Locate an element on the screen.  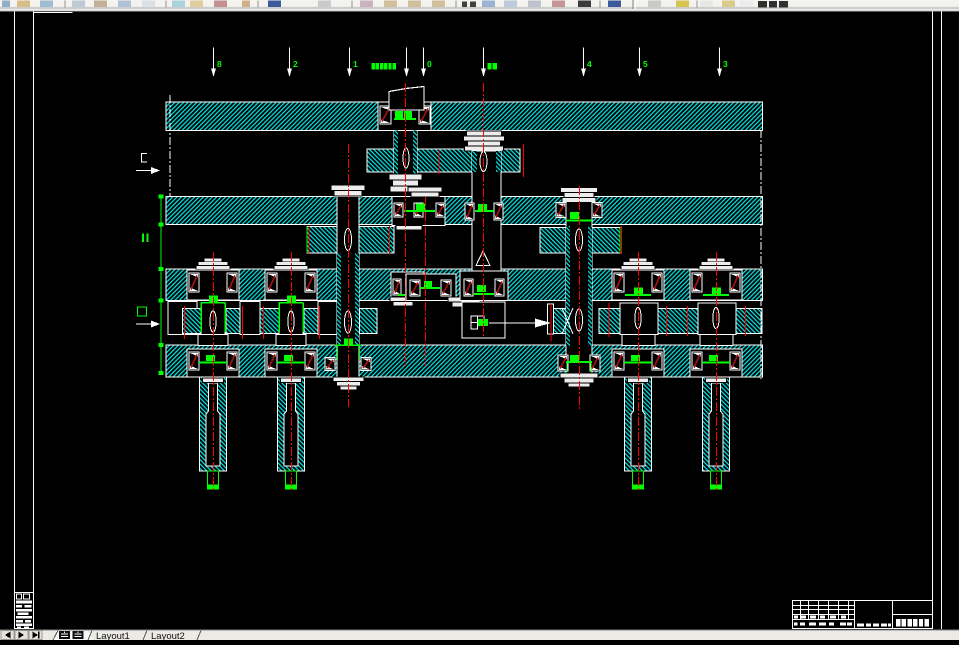
svg-text: Layout2 is located at coordinates (168, 635).